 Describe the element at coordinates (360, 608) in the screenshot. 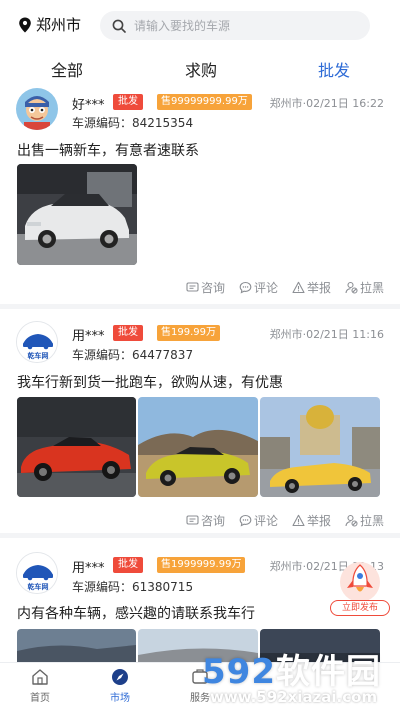

I see `publish-label: 立即发布` at that location.